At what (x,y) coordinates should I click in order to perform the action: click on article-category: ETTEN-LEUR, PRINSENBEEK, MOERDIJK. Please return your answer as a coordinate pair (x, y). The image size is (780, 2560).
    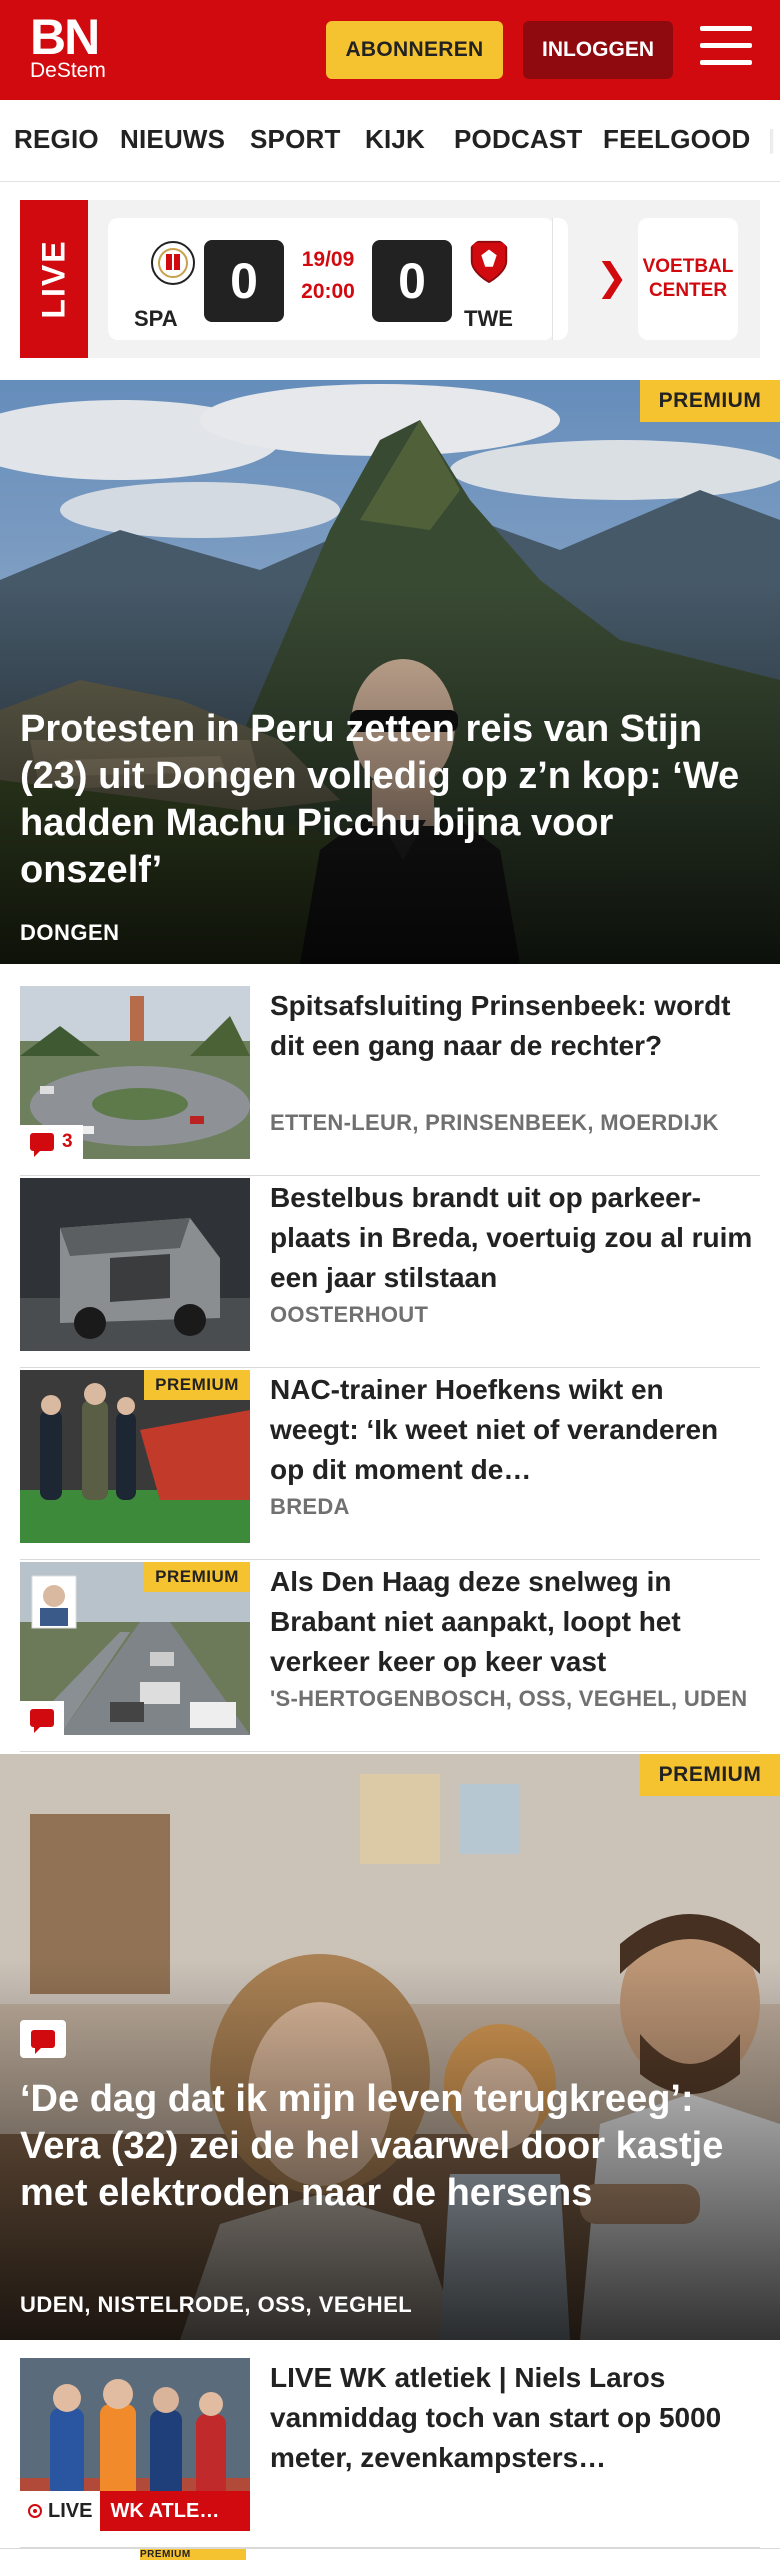
    Looking at the image, I should click on (514, 1123).